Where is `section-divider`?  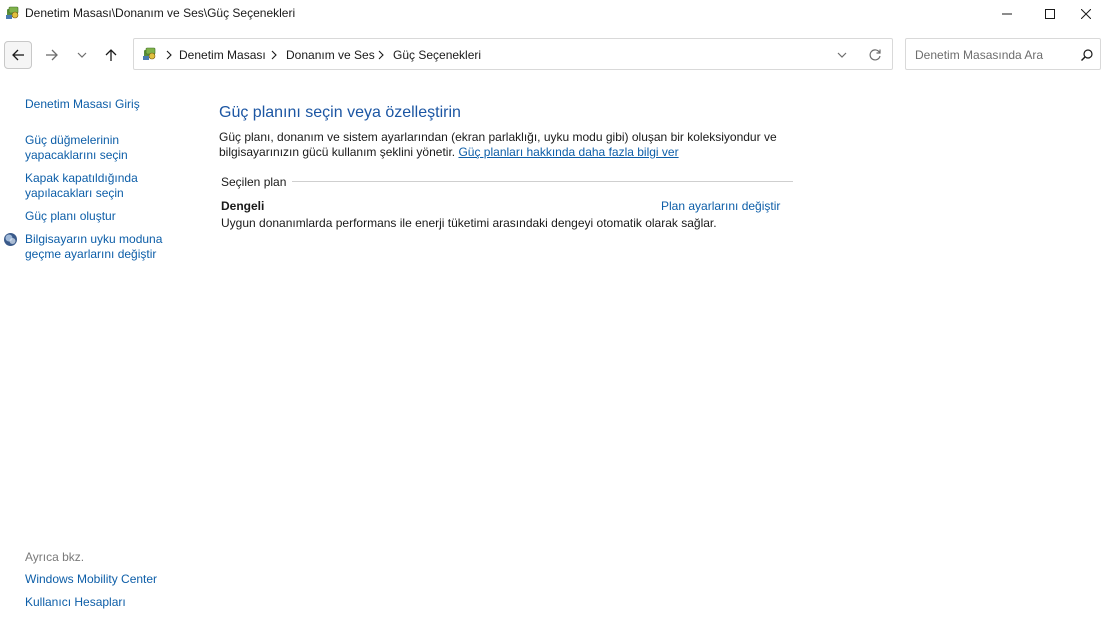 section-divider is located at coordinates (507, 181).